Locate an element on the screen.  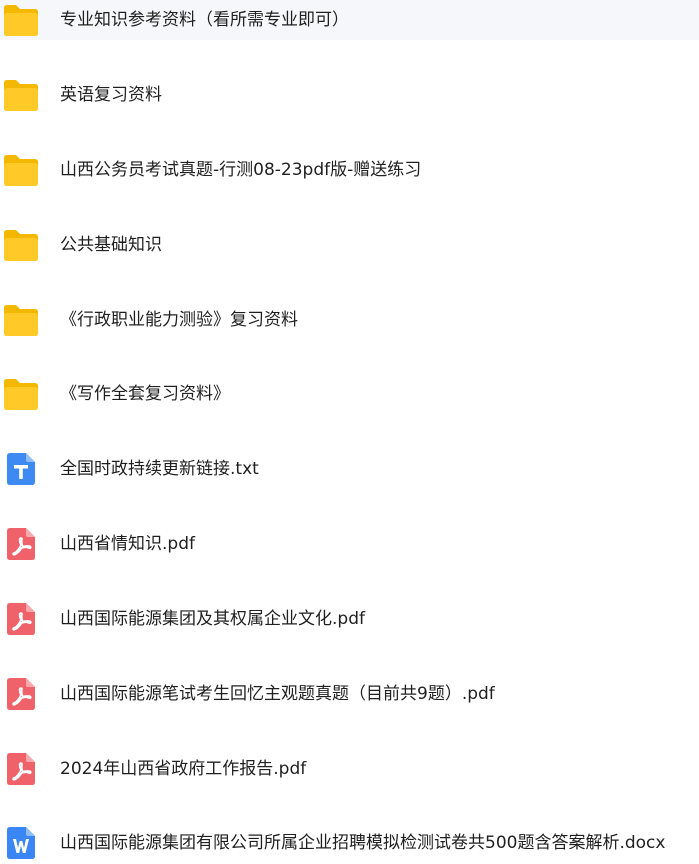
word-file-icon is located at coordinates (21, 843).